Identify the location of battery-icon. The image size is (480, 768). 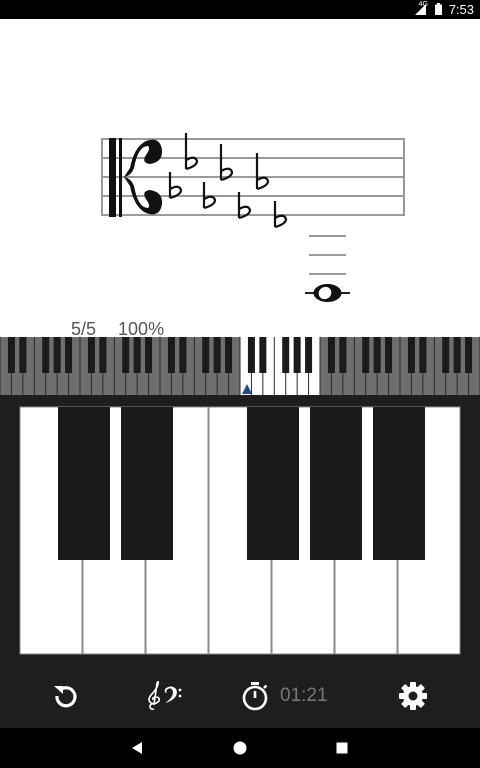
(438, 9).